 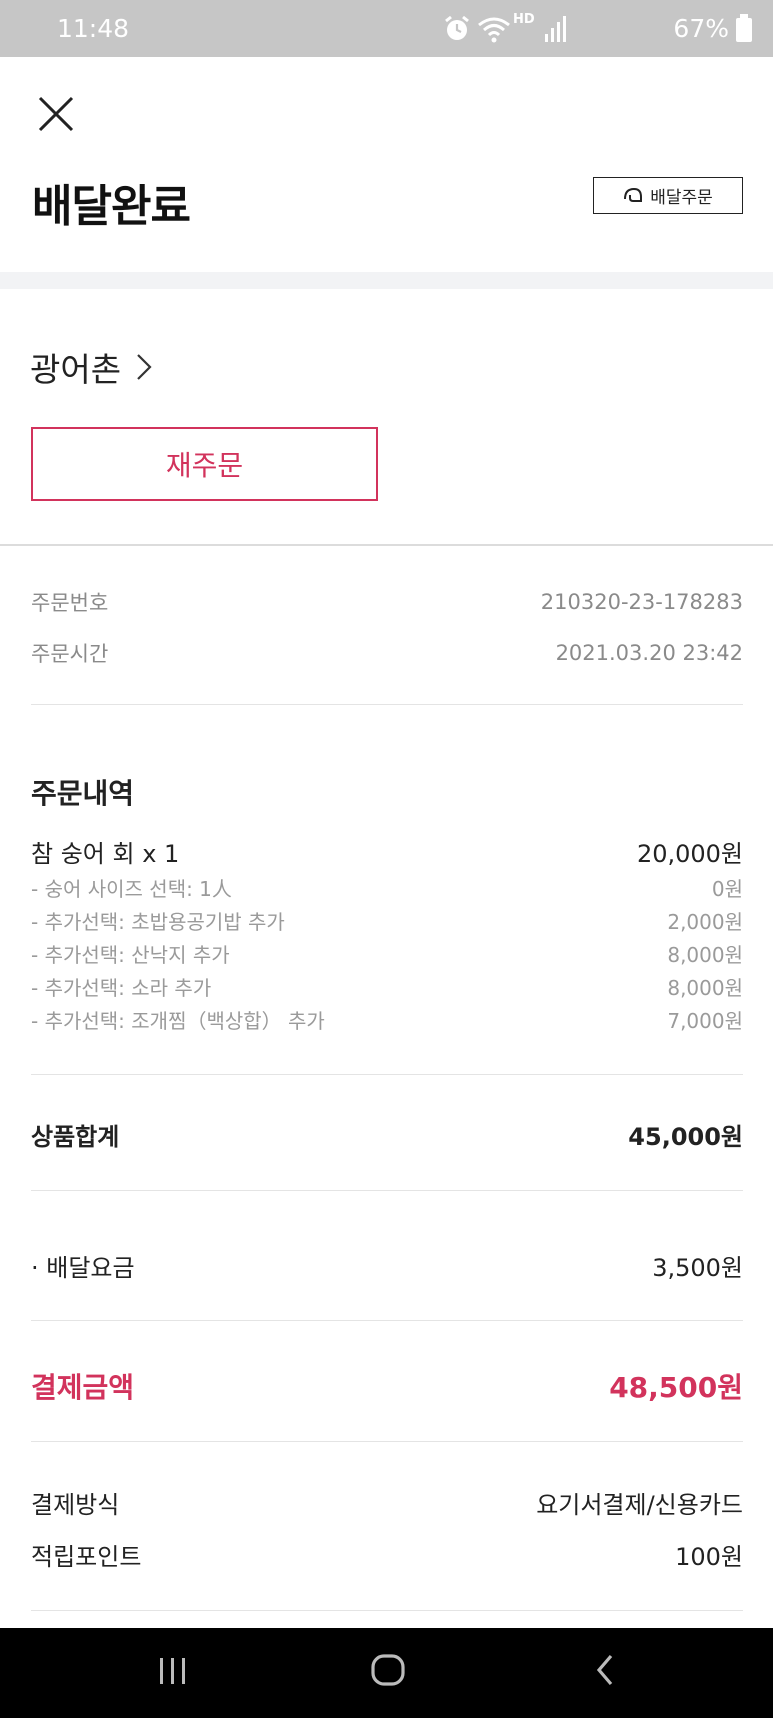 What do you see at coordinates (121, 988) in the screenshot?
I see `option-label: - 추가선택: 소라 추가` at bounding box center [121, 988].